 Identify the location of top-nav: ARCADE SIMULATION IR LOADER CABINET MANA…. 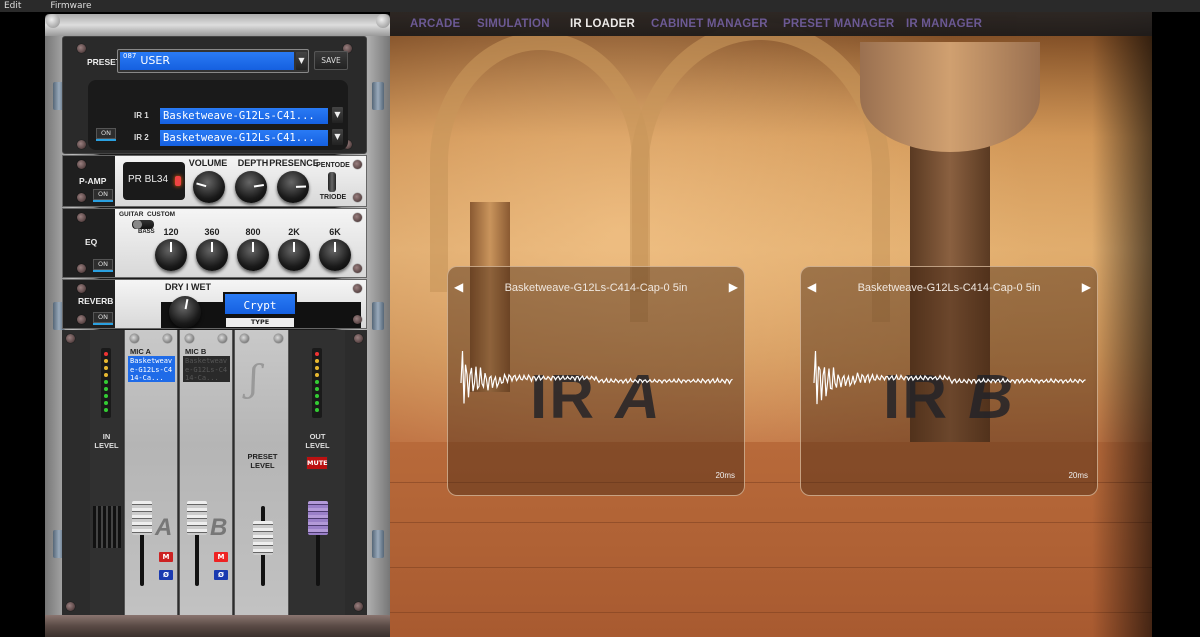
(771, 24).